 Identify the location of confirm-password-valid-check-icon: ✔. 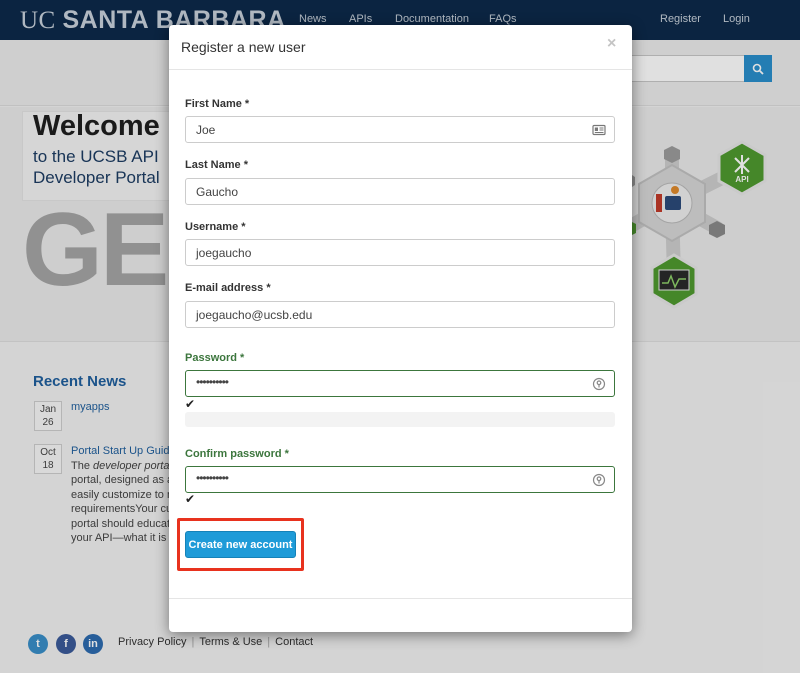
(190, 499).